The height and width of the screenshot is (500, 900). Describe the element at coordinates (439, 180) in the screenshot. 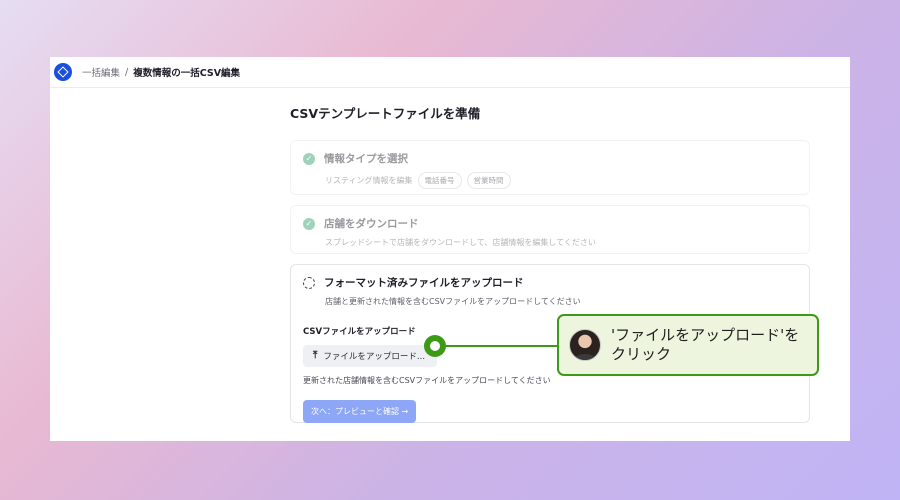

I see `chip-phone-number: 電話番号` at that location.